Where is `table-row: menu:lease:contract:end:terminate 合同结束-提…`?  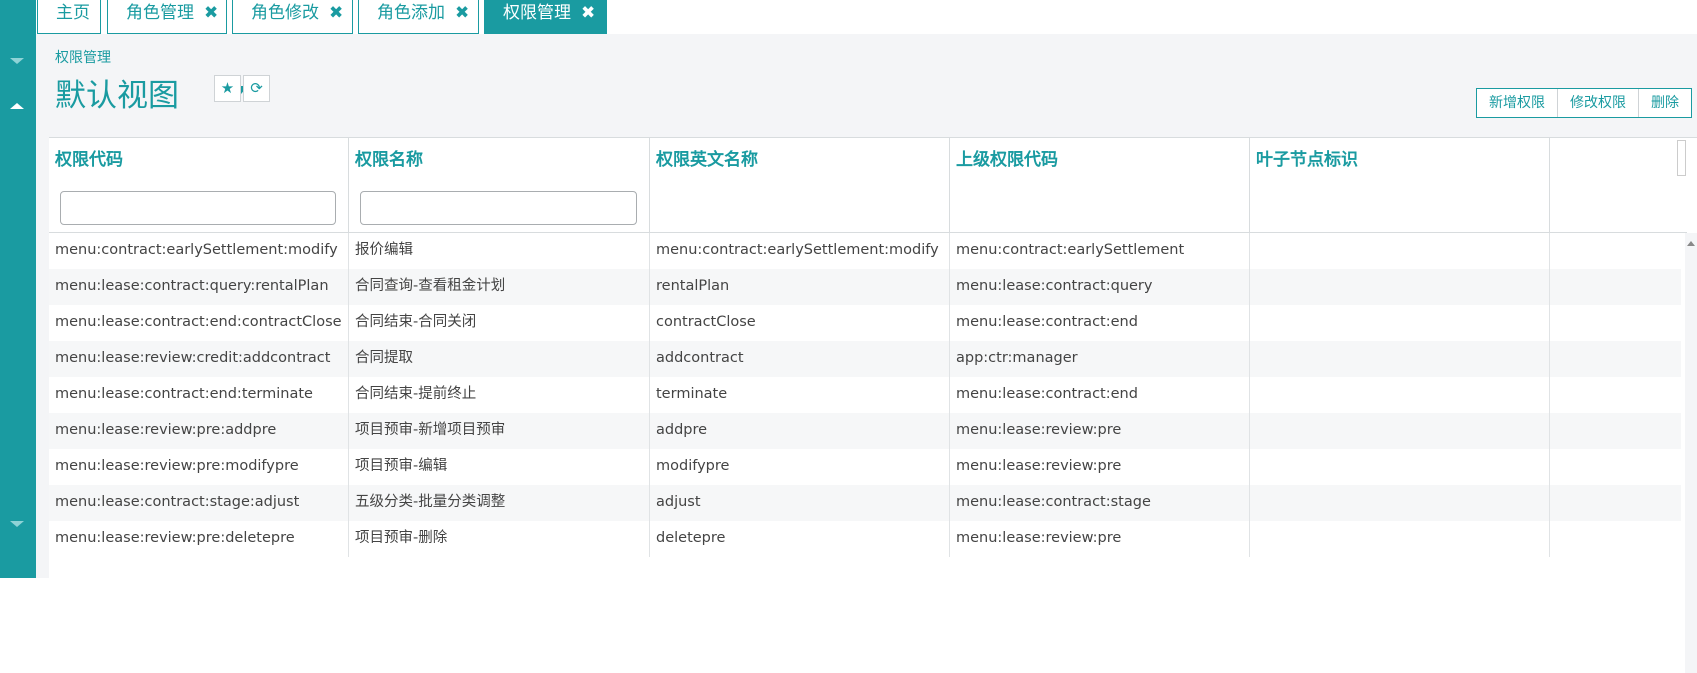 table-row: menu:lease:contract:end:terminate 合同结束-提… is located at coordinates (865, 395).